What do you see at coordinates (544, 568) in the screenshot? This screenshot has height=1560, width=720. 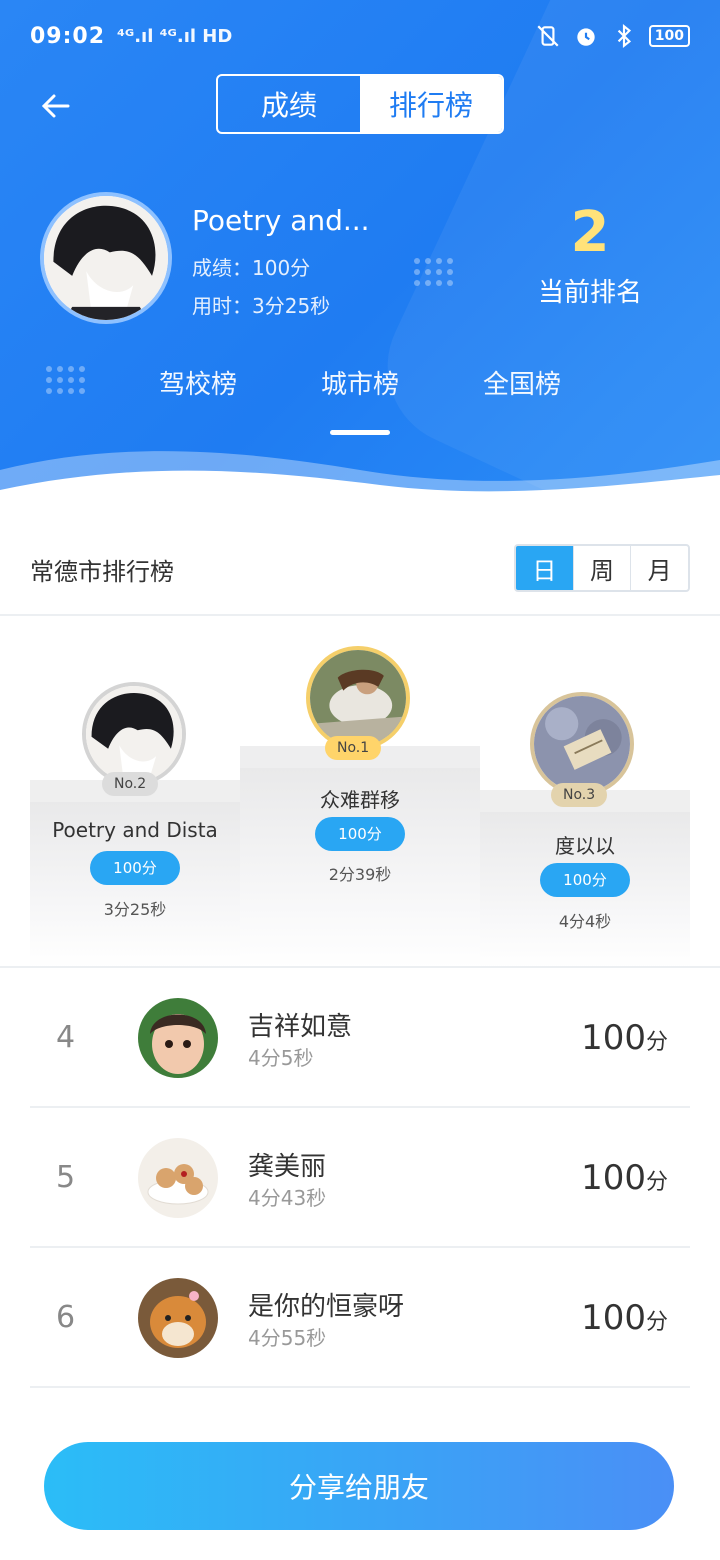 I see `period-day: 日` at bounding box center [544, 568].